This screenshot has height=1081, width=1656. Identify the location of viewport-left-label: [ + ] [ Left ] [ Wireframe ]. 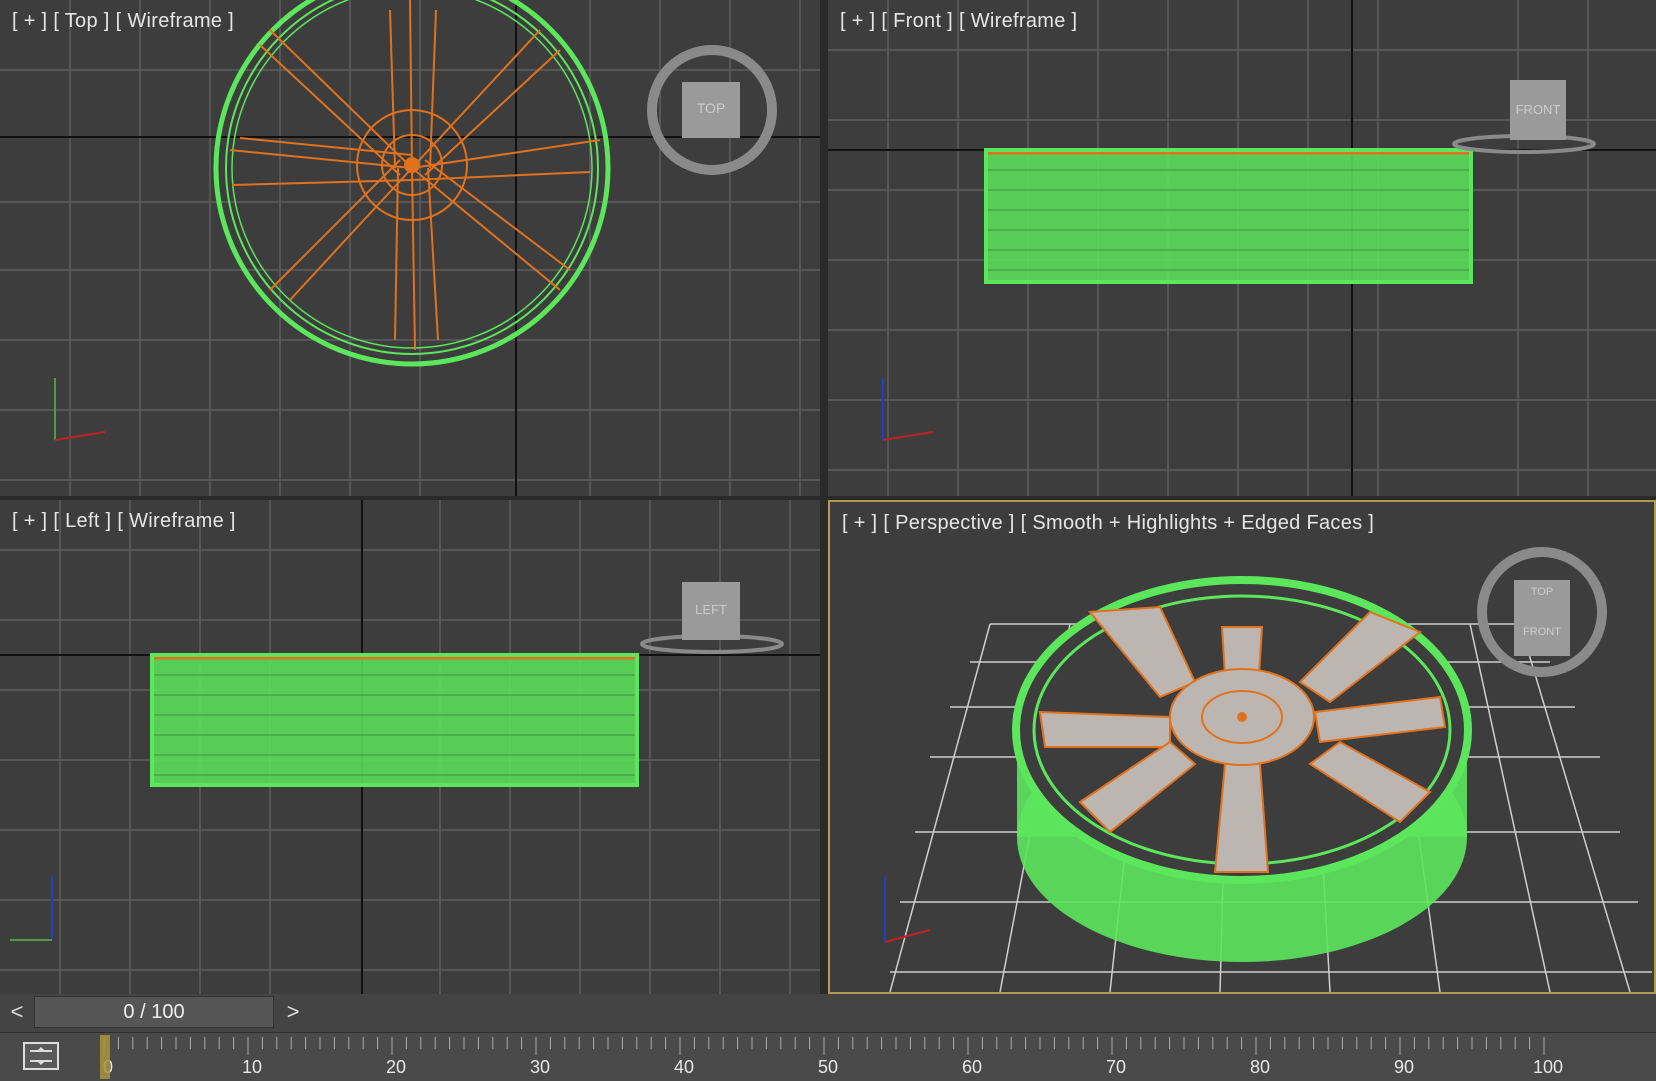
(127, 521).